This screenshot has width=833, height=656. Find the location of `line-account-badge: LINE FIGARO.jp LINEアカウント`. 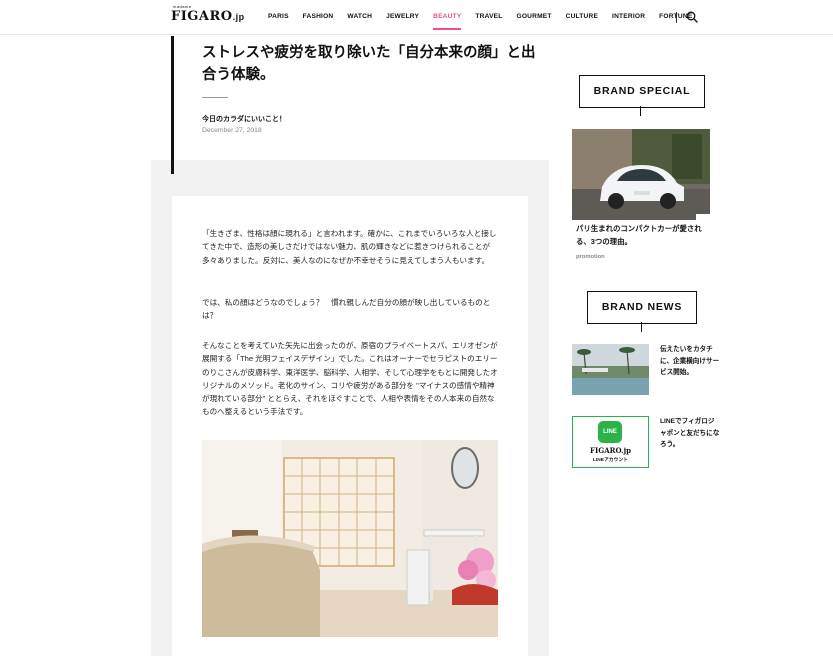

line-account-badge: LINE FIGARO.jp LINEアカウント is located at coordinates (610, 442).